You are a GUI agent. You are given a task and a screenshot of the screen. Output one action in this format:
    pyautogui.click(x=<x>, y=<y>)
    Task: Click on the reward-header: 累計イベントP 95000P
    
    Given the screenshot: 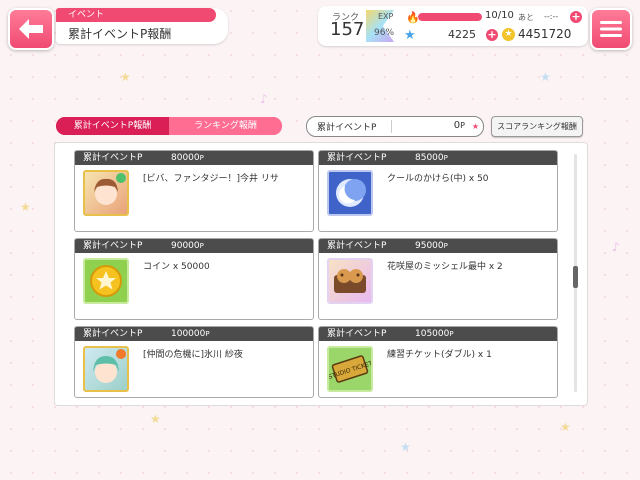 What is the action you would take?
    pyautogui.click(x=438, y=246)
    